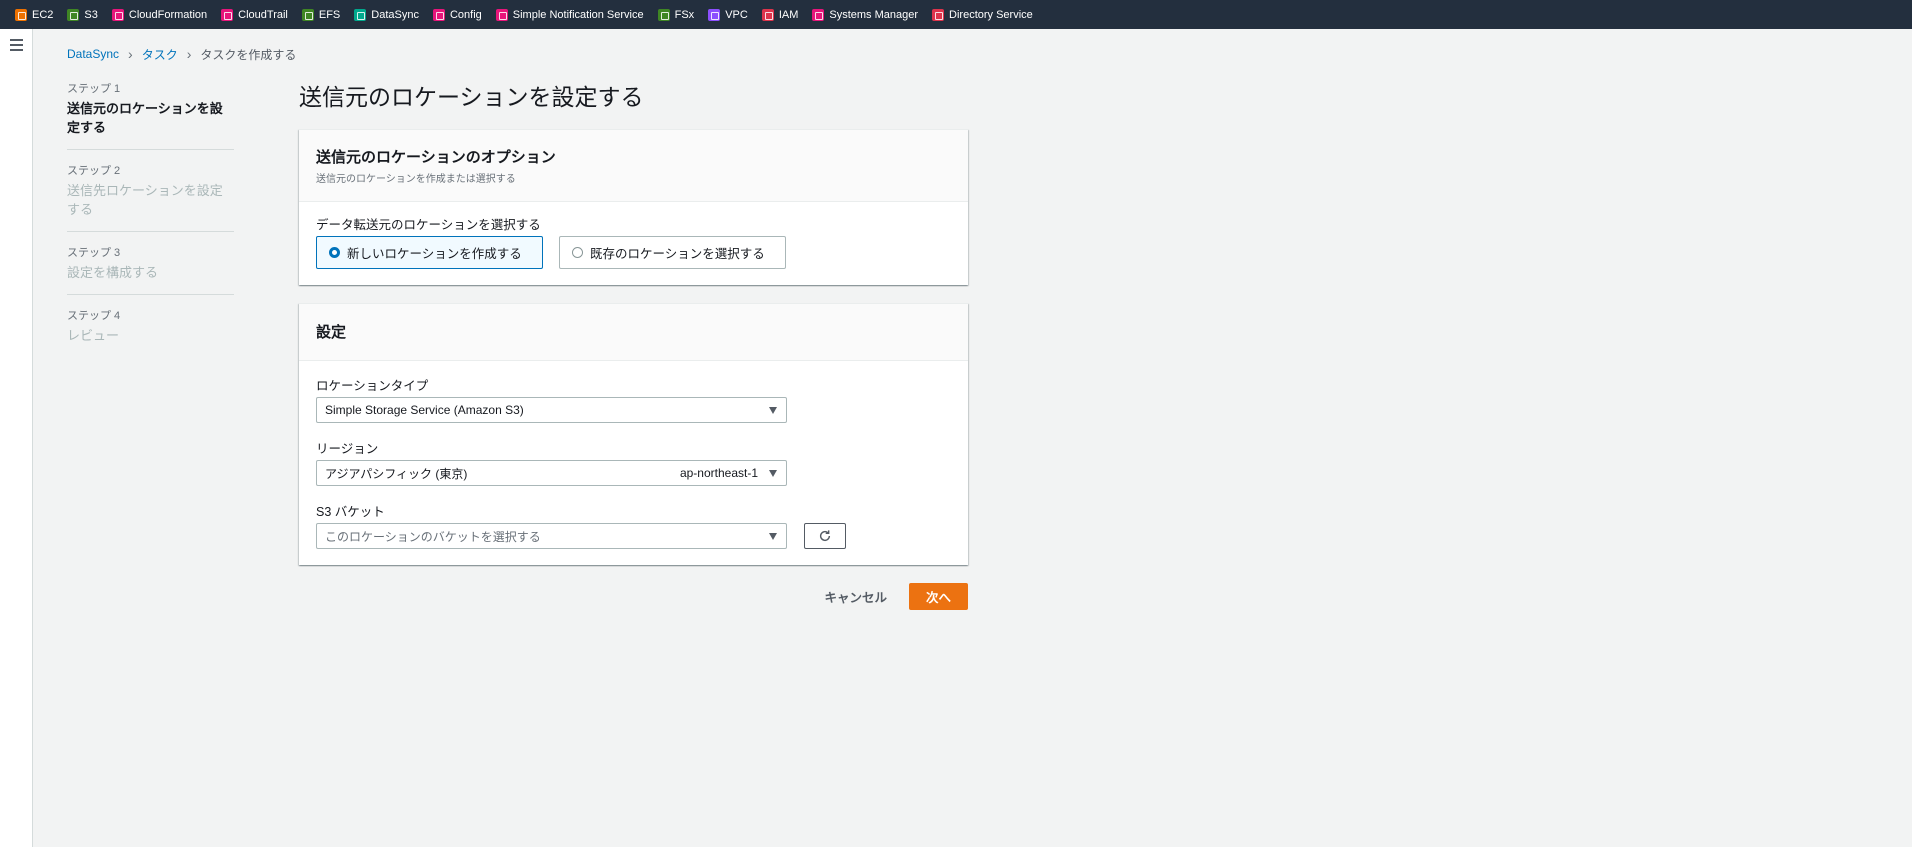 This screenshot has width=1912, height=847. What do you see at coordinates (145, 200) in the screenshot?
I see `step-title: 送信先ロケーションを設定する` at bounding box center [145, 200].